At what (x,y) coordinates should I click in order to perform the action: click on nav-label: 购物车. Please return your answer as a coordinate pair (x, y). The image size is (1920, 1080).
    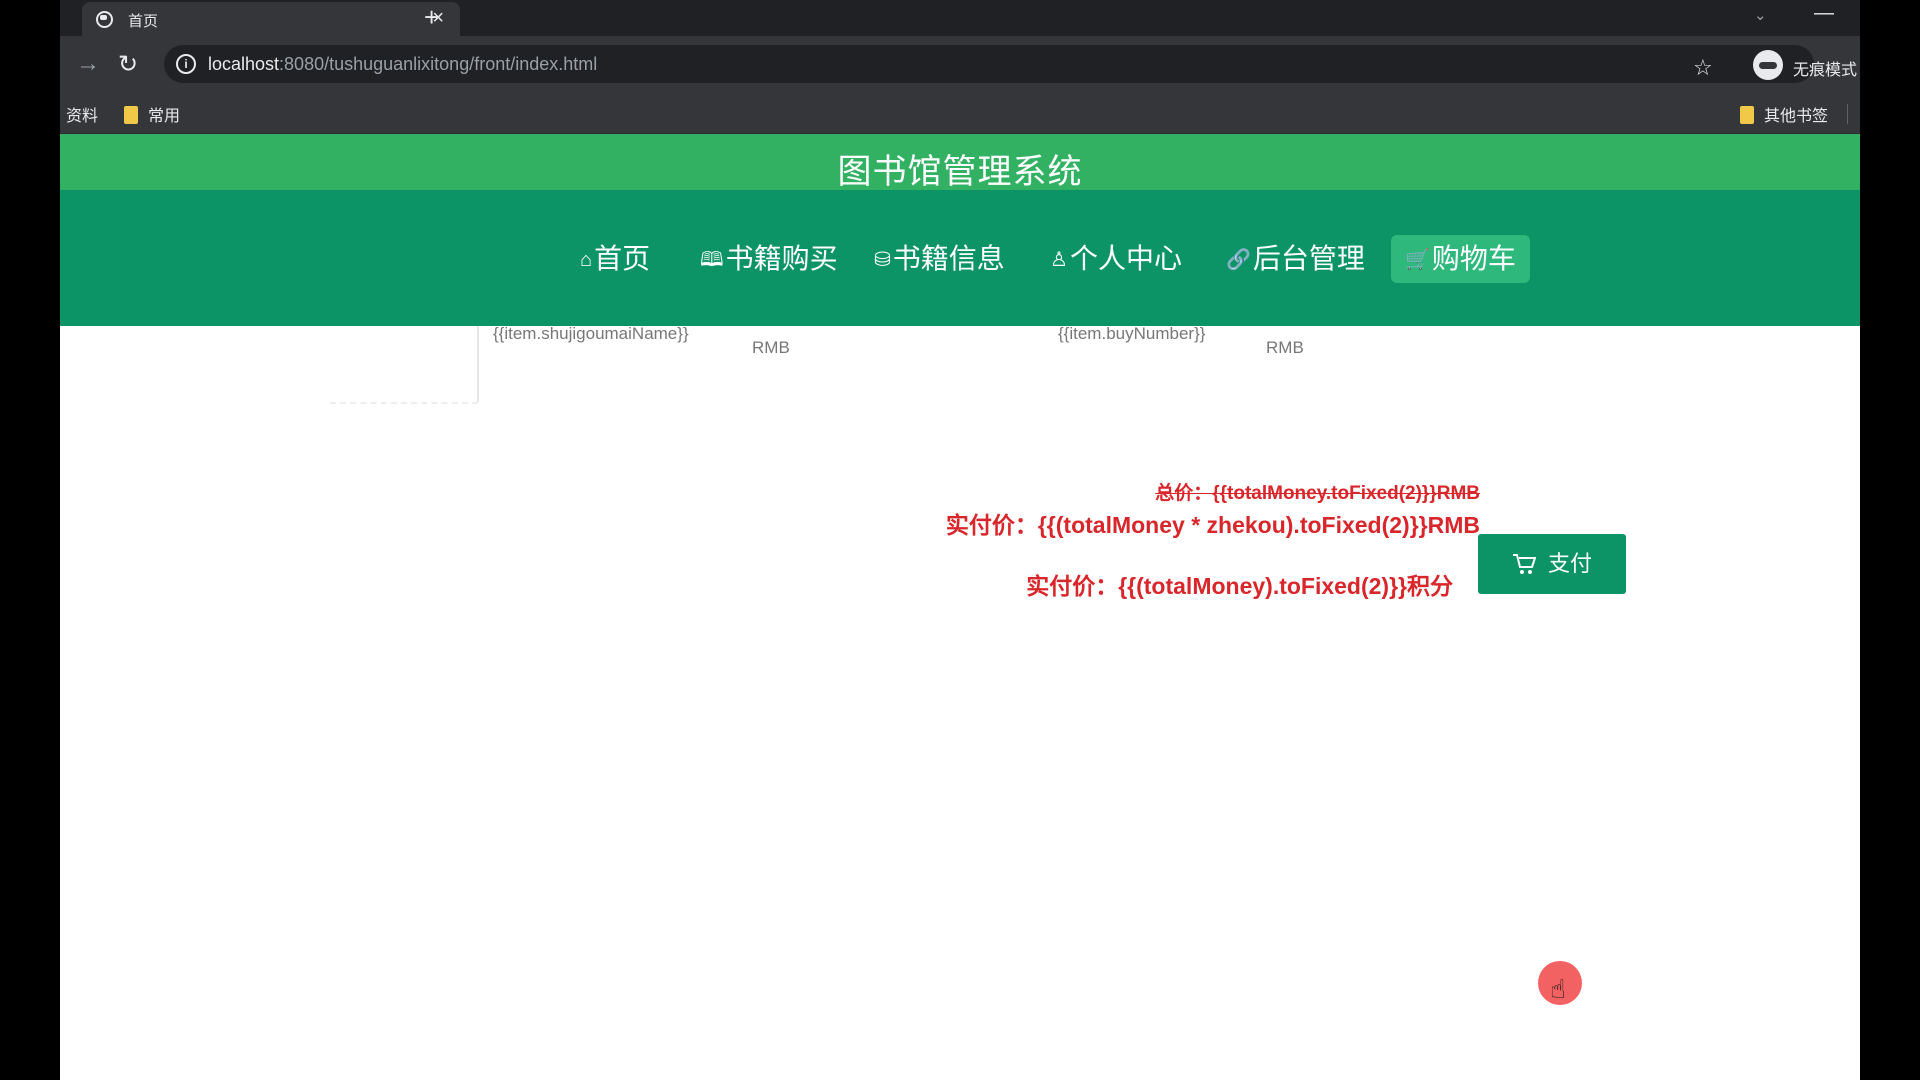
    Looking at the image, I should click on (1473, 258).